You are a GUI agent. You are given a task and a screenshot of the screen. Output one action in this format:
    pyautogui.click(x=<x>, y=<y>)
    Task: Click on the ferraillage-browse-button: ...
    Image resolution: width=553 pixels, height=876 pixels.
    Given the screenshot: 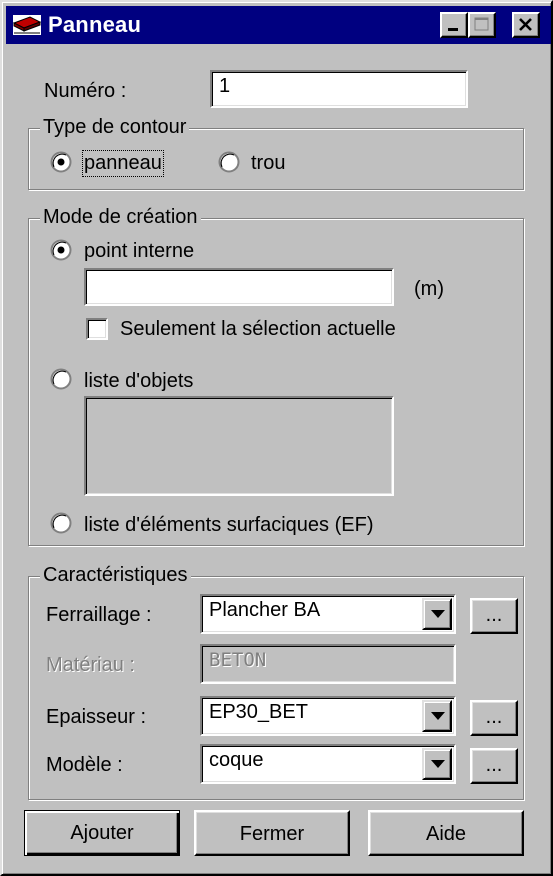 What is the action you would take?
    pyautogui.click(x=494, y=616)
    